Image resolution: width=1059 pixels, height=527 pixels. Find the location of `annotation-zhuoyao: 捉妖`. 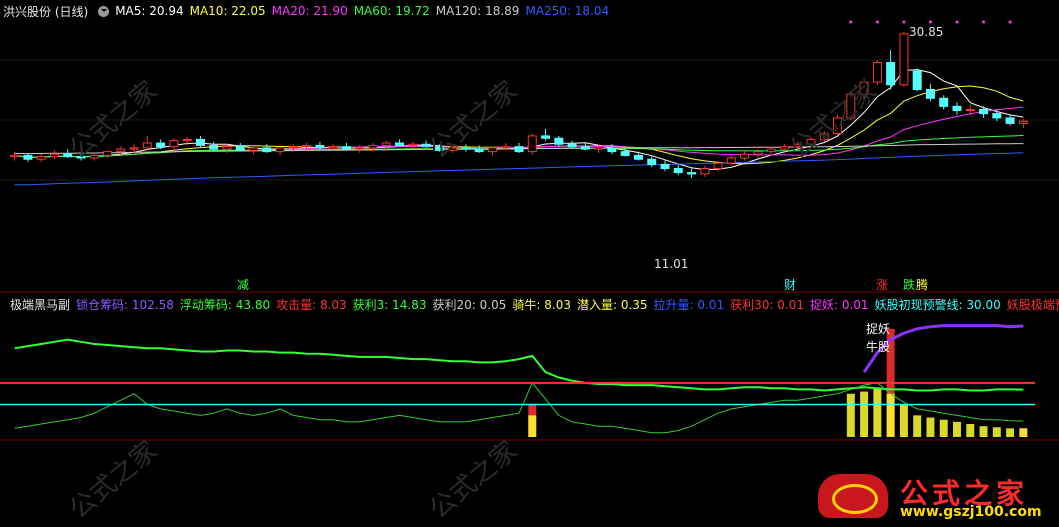

annotation-zhuoyao: 捉妖 is located at coordinates (878, 328).